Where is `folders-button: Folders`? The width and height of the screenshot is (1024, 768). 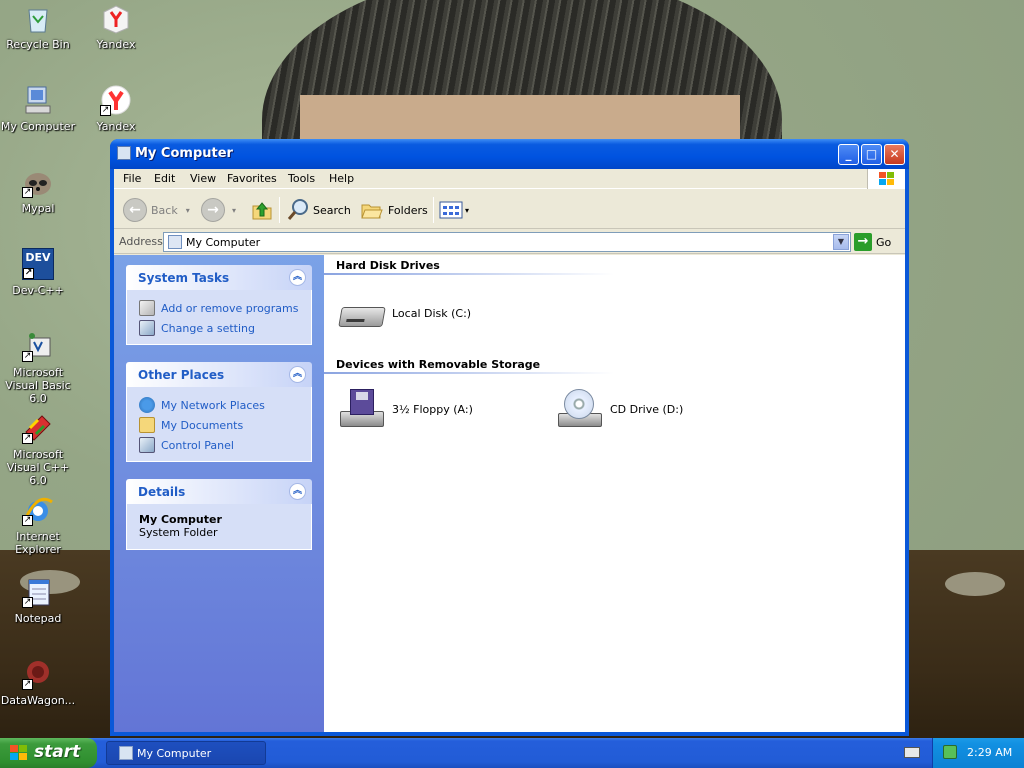
folders-button: Folders is located at coordinates (394, 210).